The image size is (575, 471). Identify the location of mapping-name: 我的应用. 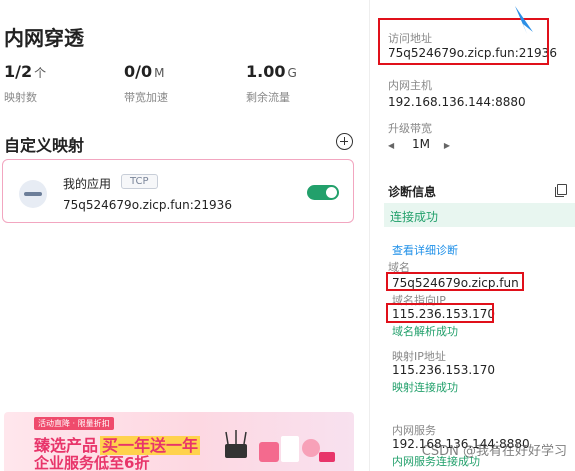
(87, 184).